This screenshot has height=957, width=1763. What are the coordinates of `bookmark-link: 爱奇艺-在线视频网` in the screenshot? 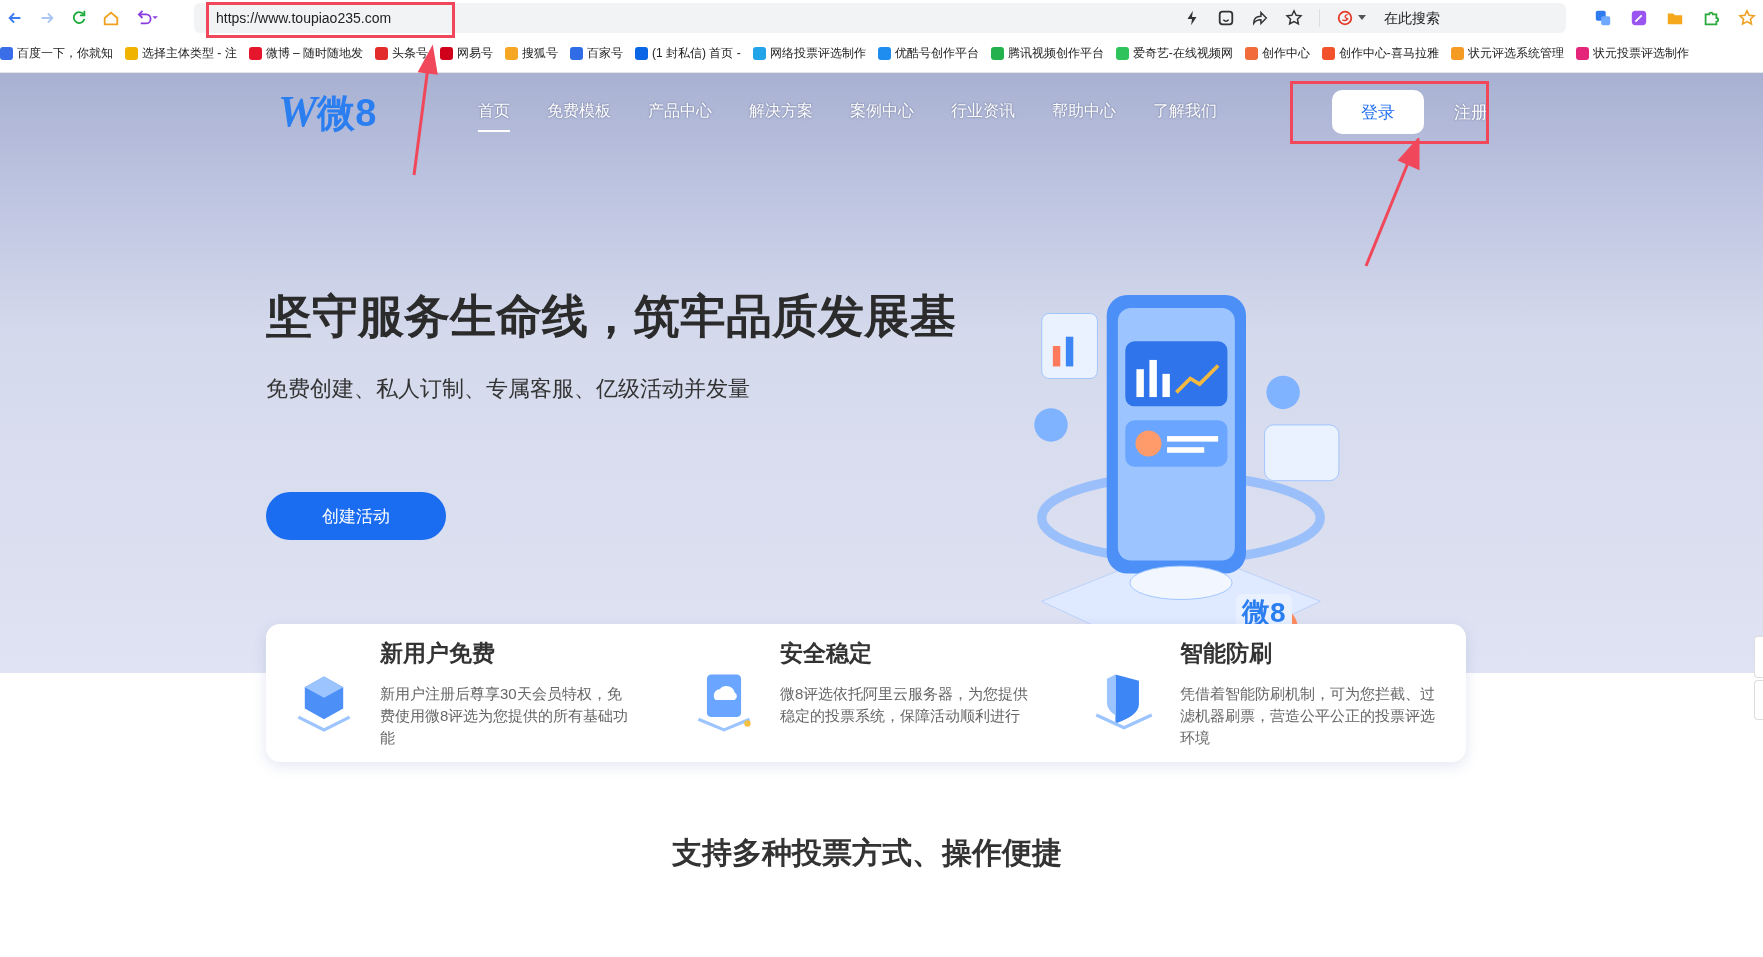 It's located at (1182, 53).